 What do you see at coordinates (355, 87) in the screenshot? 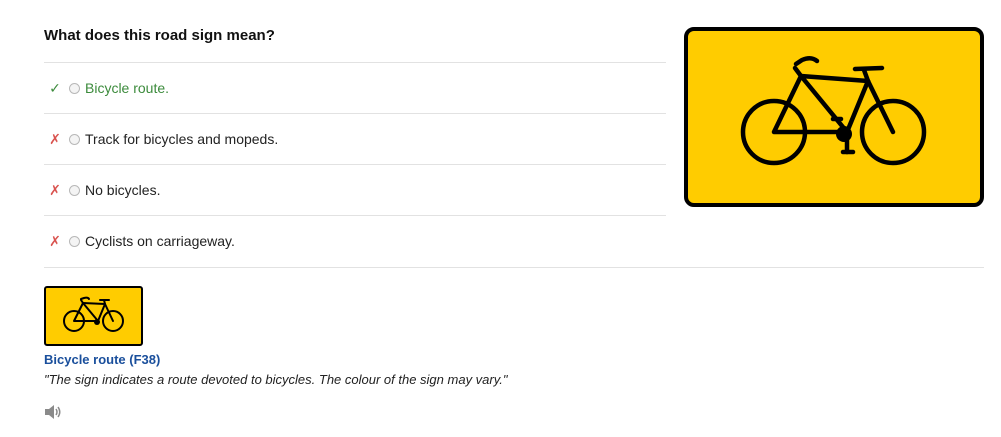
I see `answer-option: ✓ Bicycle route.` at bounding box center [355, 87].